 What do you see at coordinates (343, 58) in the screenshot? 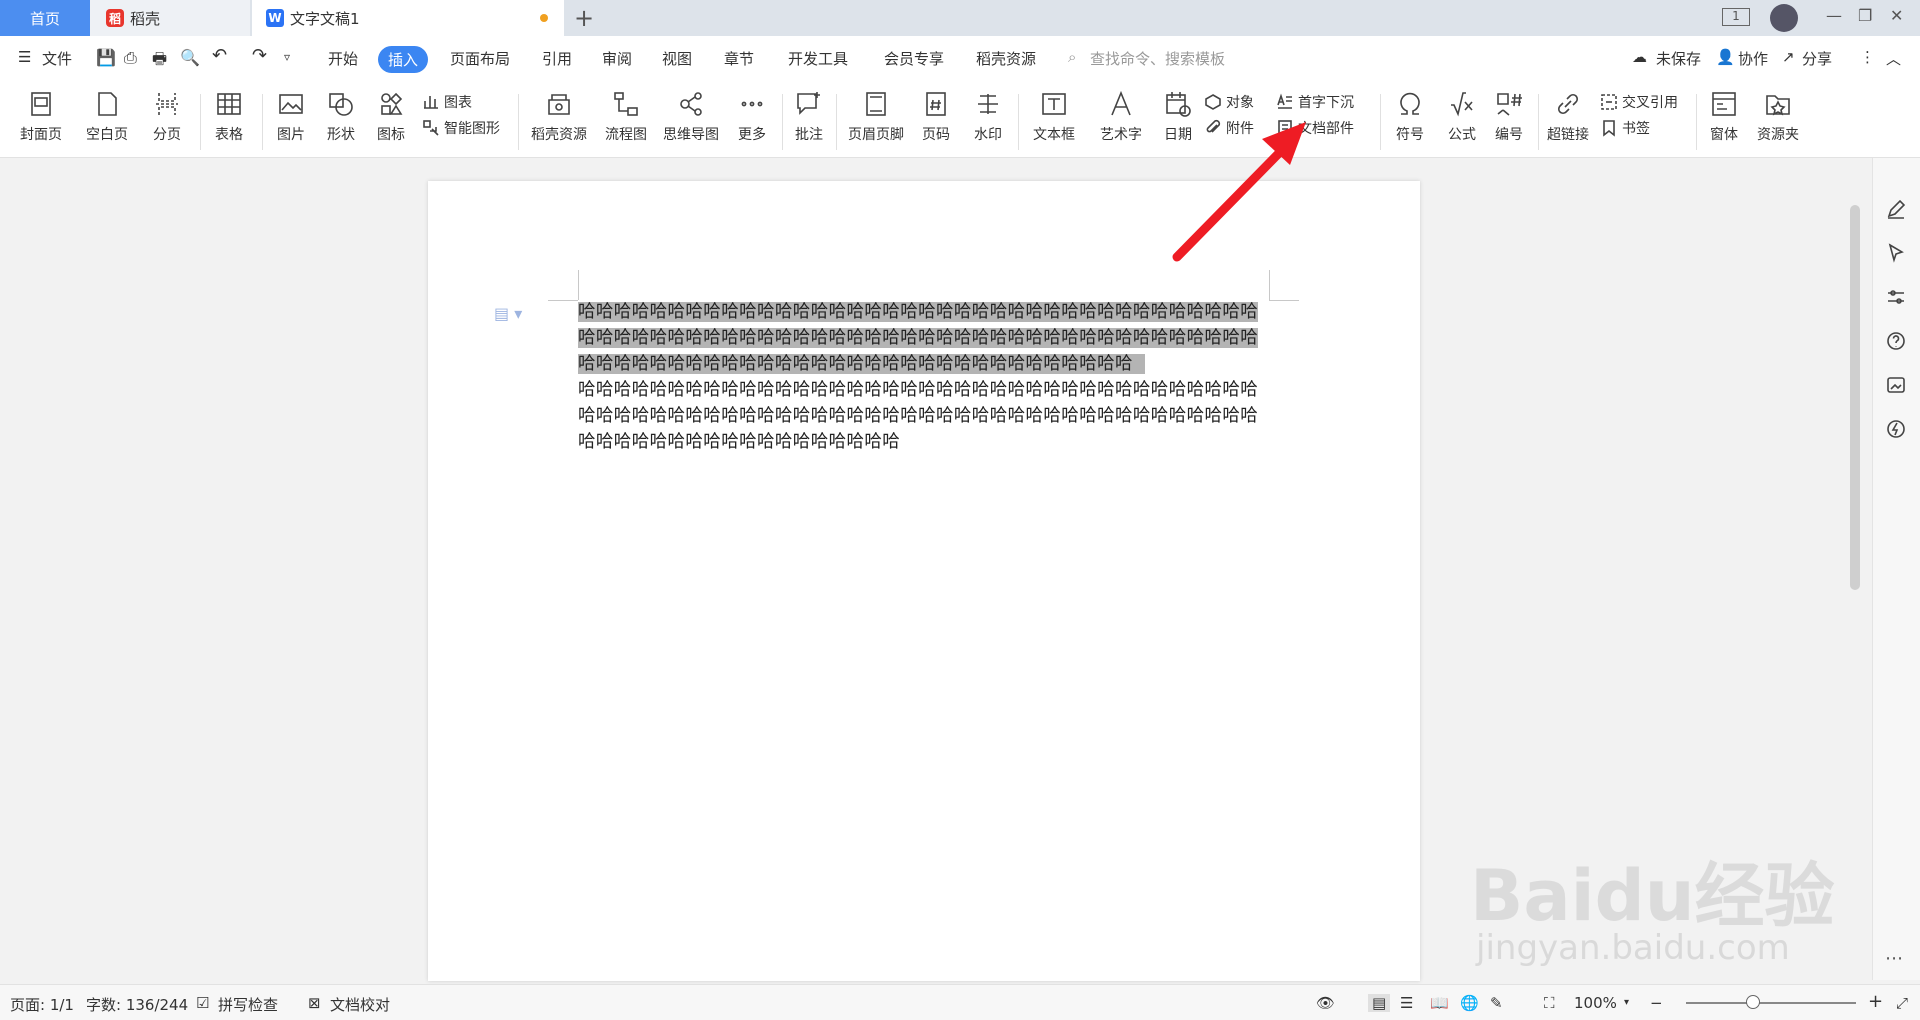
I see `menu-start: 开始` at bounding box center [343, 58].